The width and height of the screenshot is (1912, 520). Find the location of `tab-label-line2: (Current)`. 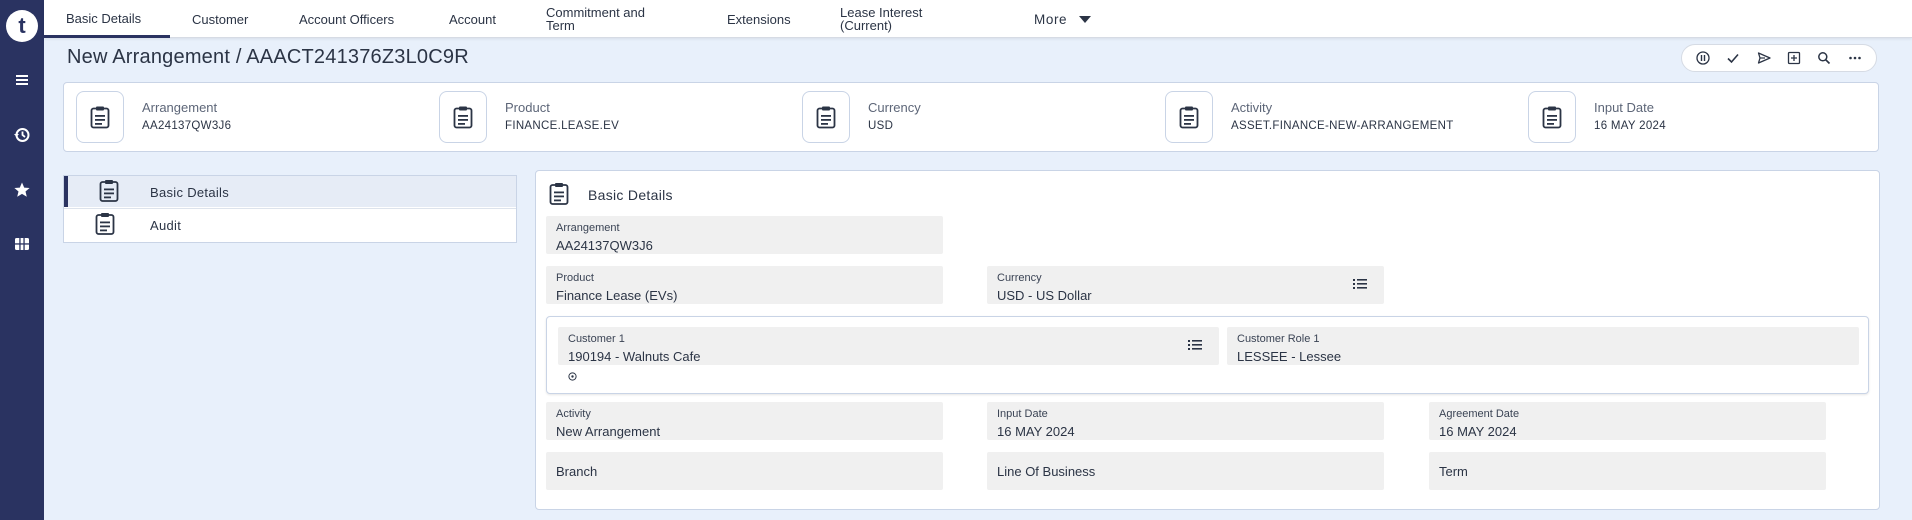

tab-label-line2: (Current) is located at coordinates (866, 25).